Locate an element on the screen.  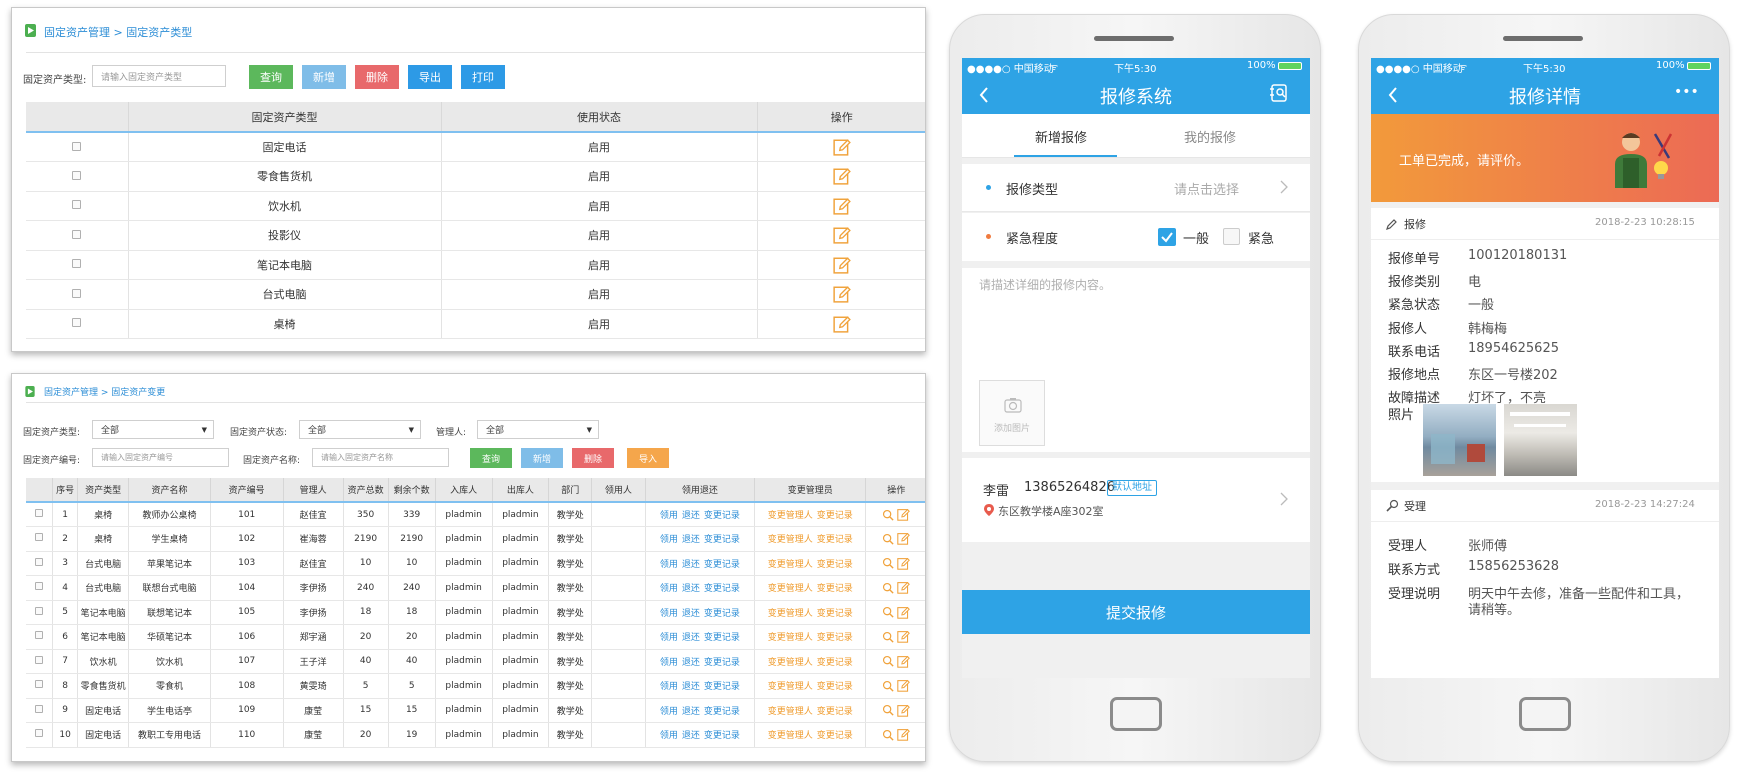
home-button is located at coordinates (1545, 714).